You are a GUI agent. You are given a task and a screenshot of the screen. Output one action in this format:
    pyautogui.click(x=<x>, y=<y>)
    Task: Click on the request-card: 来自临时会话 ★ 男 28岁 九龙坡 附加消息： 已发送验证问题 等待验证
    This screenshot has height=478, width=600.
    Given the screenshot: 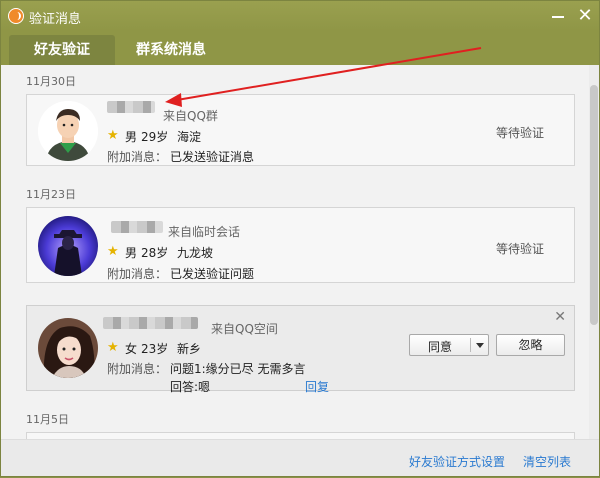 What is the action you would take?
    pyautogui.click(x=300, y=245)
    